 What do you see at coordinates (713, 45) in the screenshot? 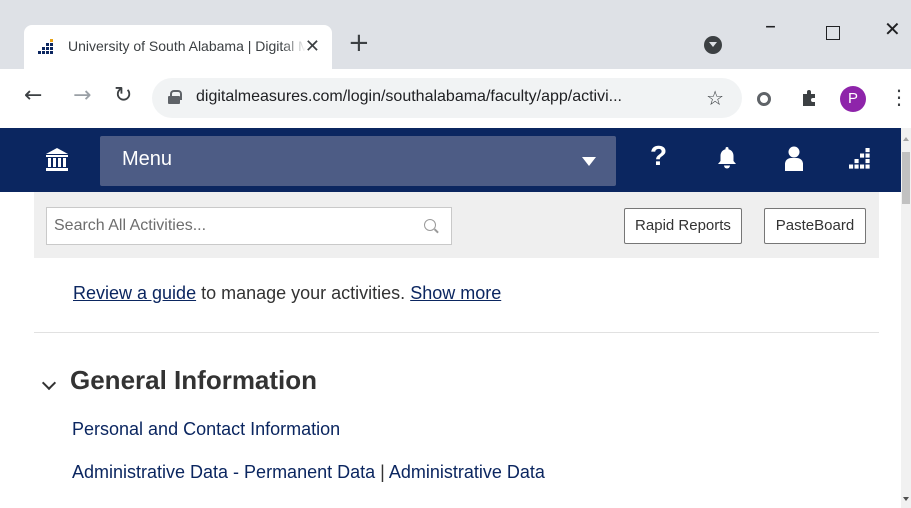
I see `tab-search-icon` at bounding box center [713, 45].